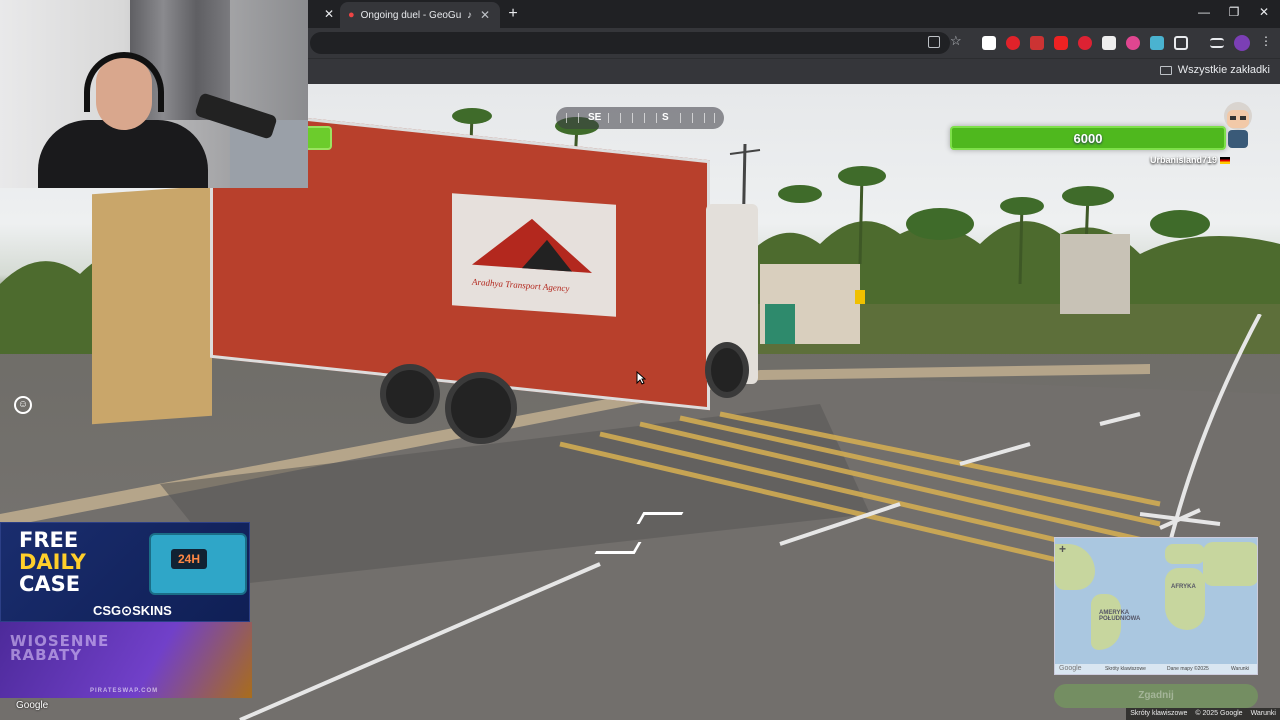 The height and width of the screenshot is (720, 1280). I want to click on all-bookmarks-button: Wszystkie zakładki, so click(1214, 70).